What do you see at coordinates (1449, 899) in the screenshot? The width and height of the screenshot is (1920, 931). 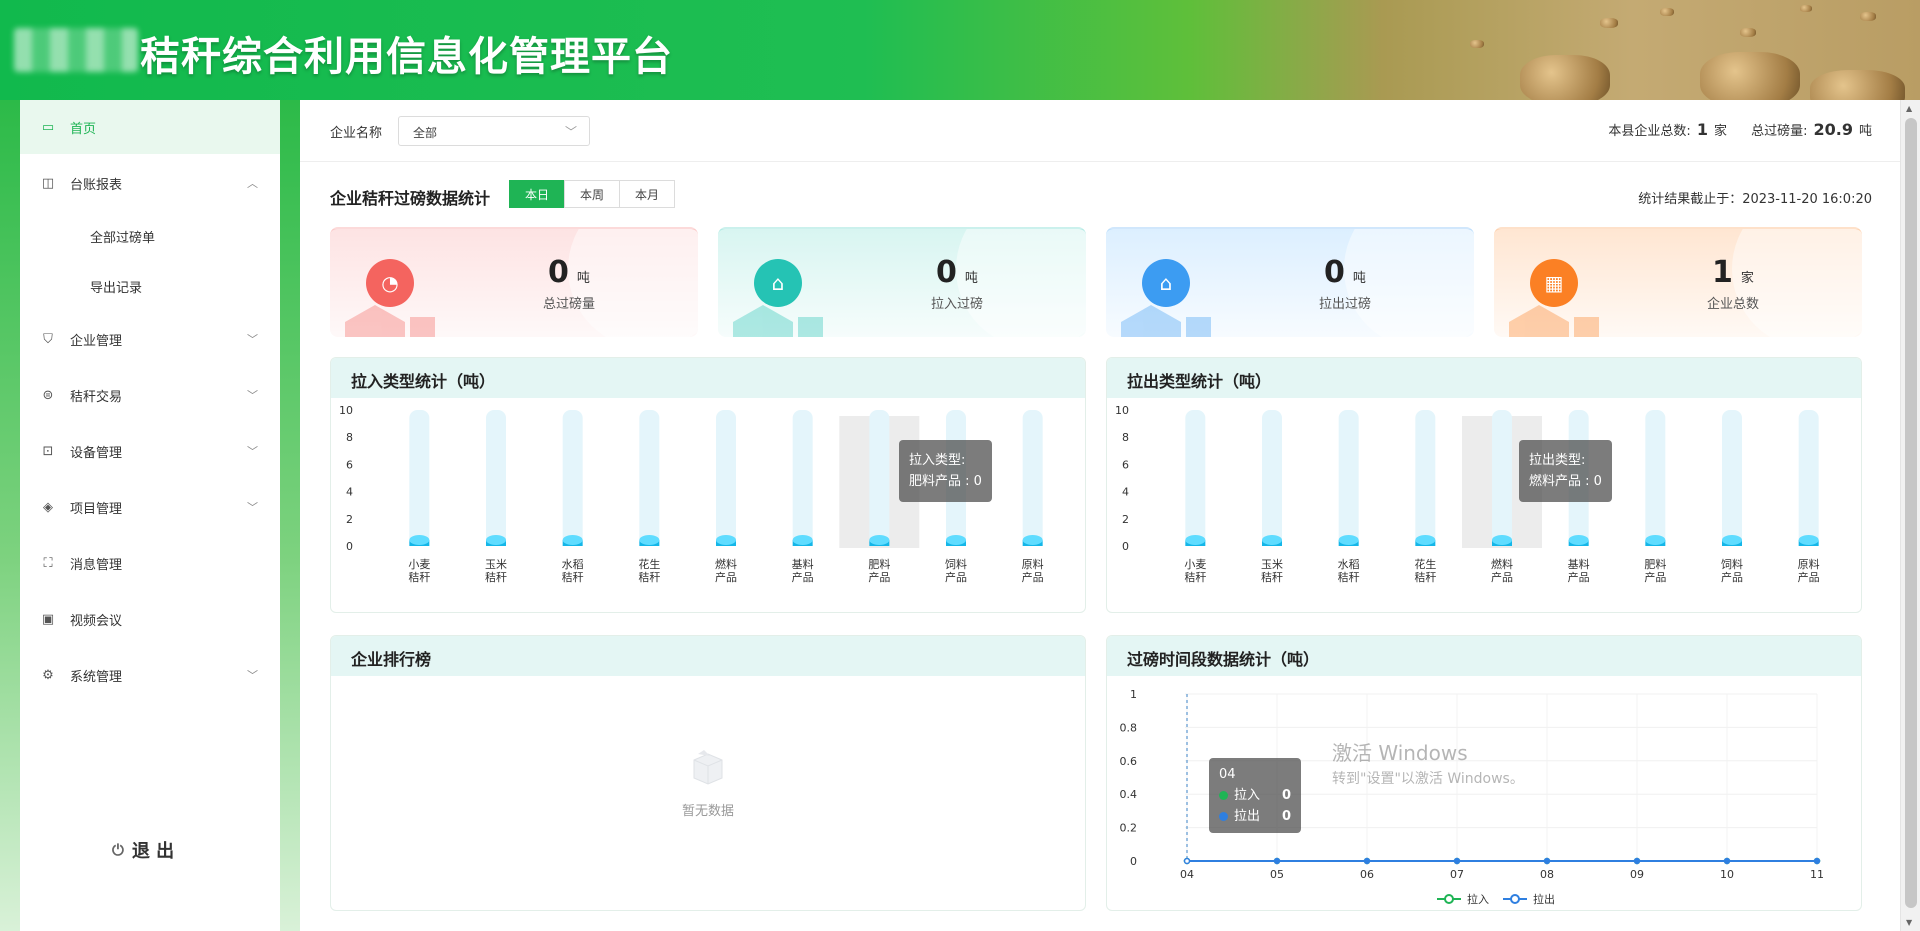 I see `legend-marker` at bounding box center [1449, 899].